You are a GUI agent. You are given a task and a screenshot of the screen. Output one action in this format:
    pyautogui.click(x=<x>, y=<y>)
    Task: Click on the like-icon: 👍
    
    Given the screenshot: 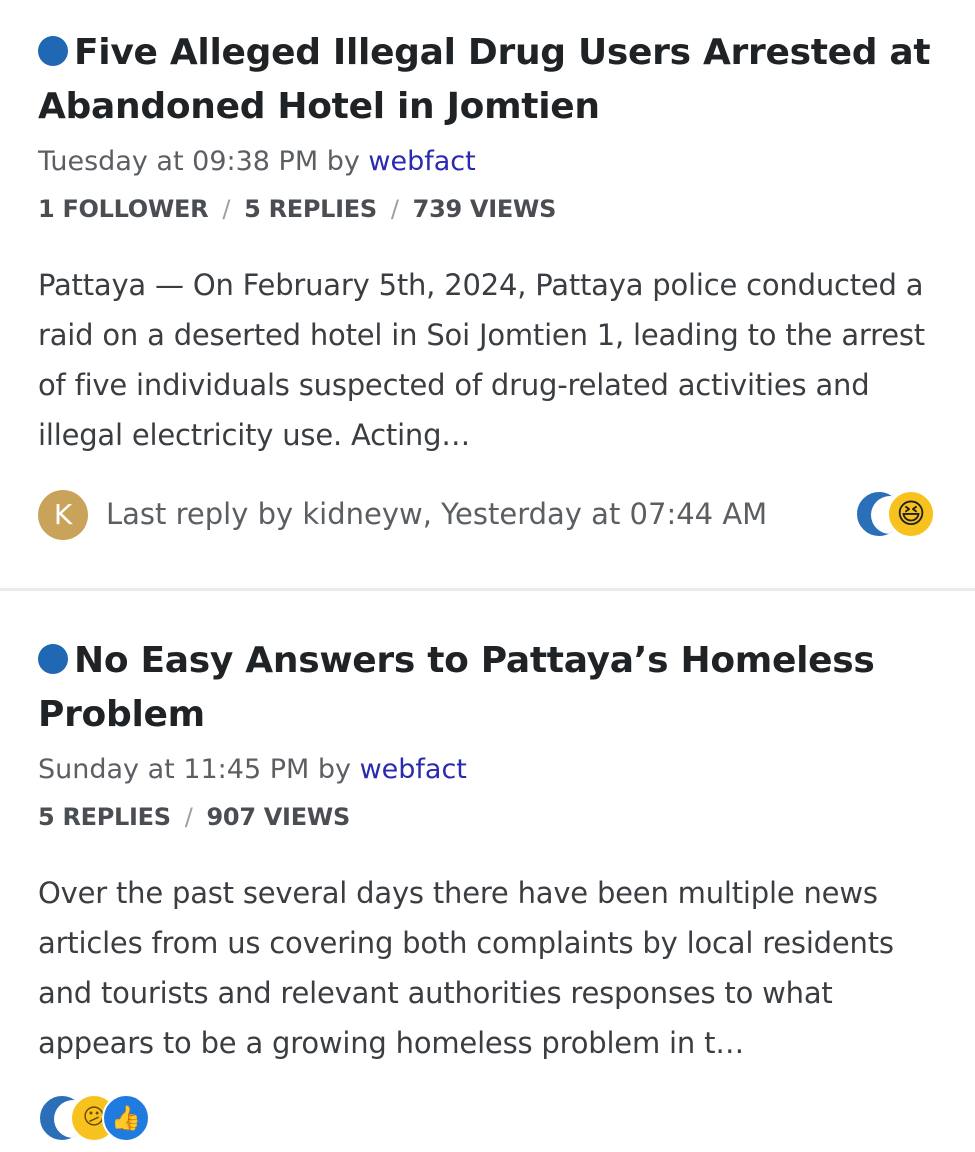 What is the action you would take?
    pyautogui.click(x=126, y=1118)
    